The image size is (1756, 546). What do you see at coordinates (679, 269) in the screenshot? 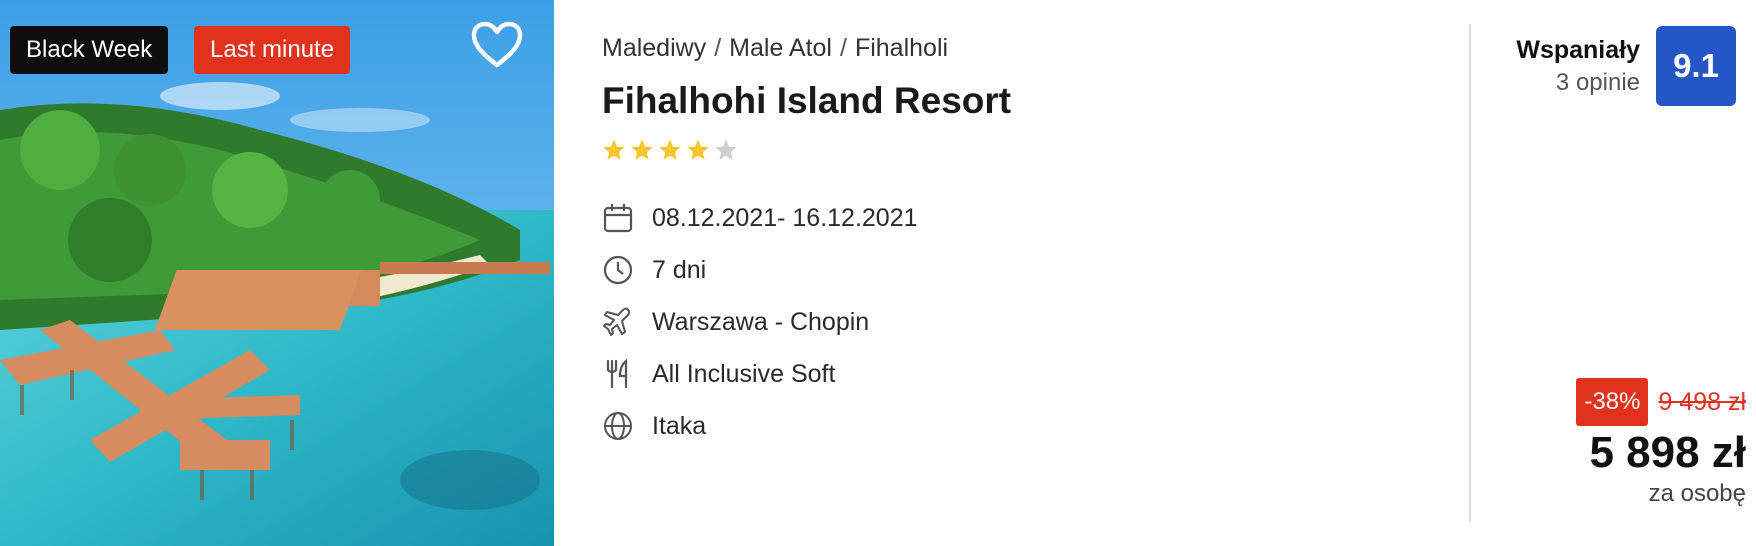
I see `trip-duration: 7 dni` at bounding box center [679, 269].